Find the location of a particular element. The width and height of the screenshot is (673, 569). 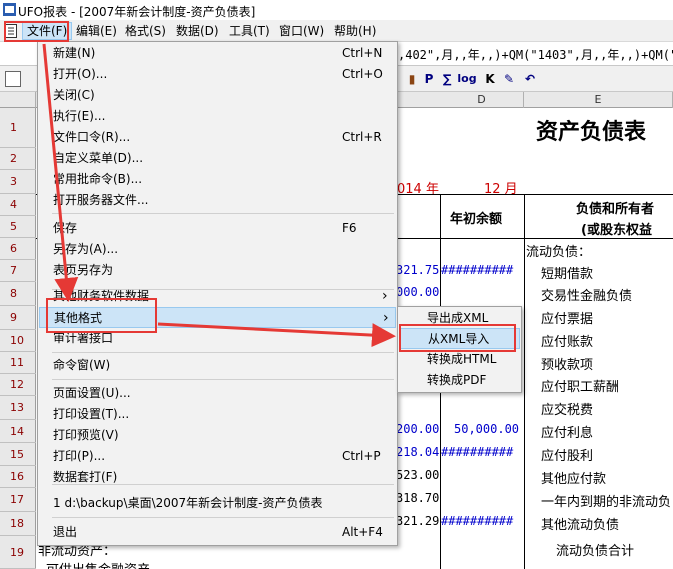

period-end-value: 321.75 is located at coordinates (417, 270).